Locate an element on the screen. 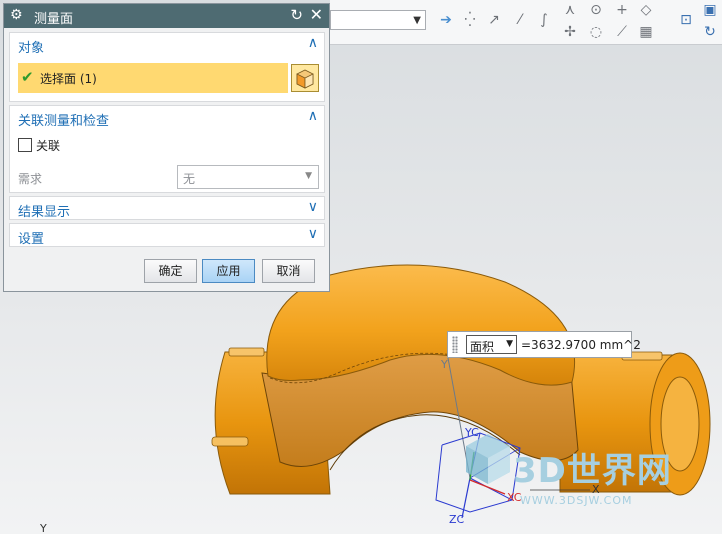  close-icon: ✕ is located at coordinates (316, 14).